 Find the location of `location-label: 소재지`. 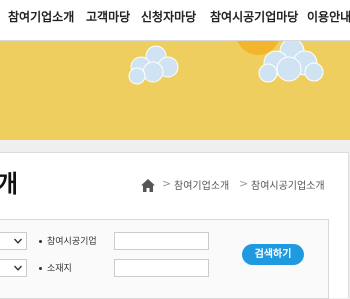

location-label: 소재지 is located at coordinates (59, 269).